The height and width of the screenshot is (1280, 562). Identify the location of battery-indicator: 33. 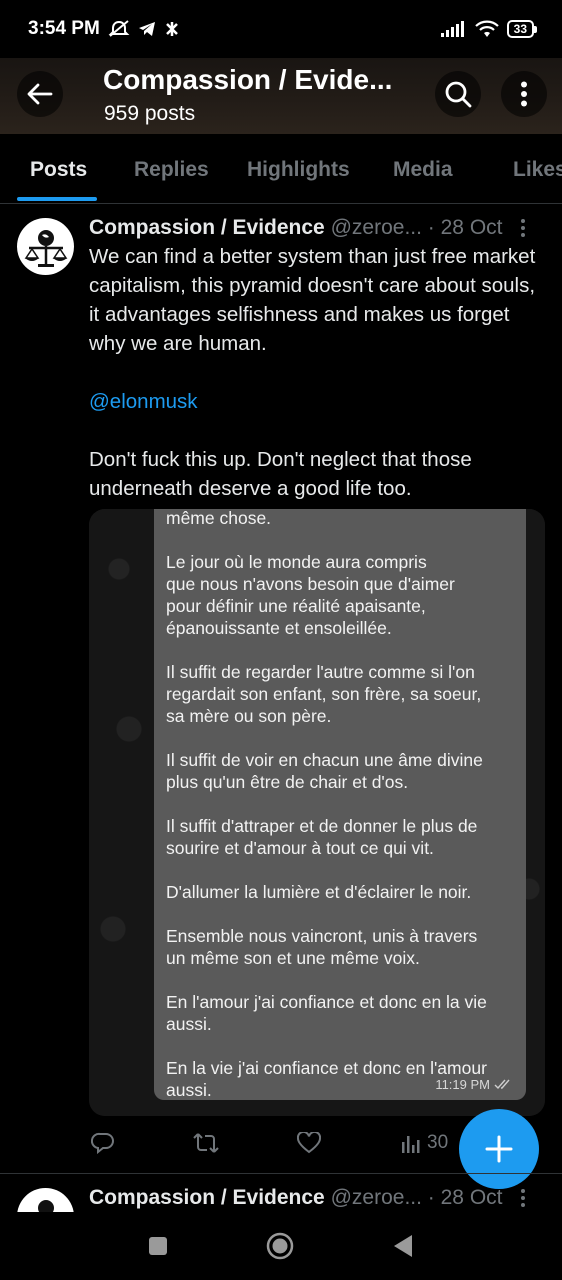
(522, 29).